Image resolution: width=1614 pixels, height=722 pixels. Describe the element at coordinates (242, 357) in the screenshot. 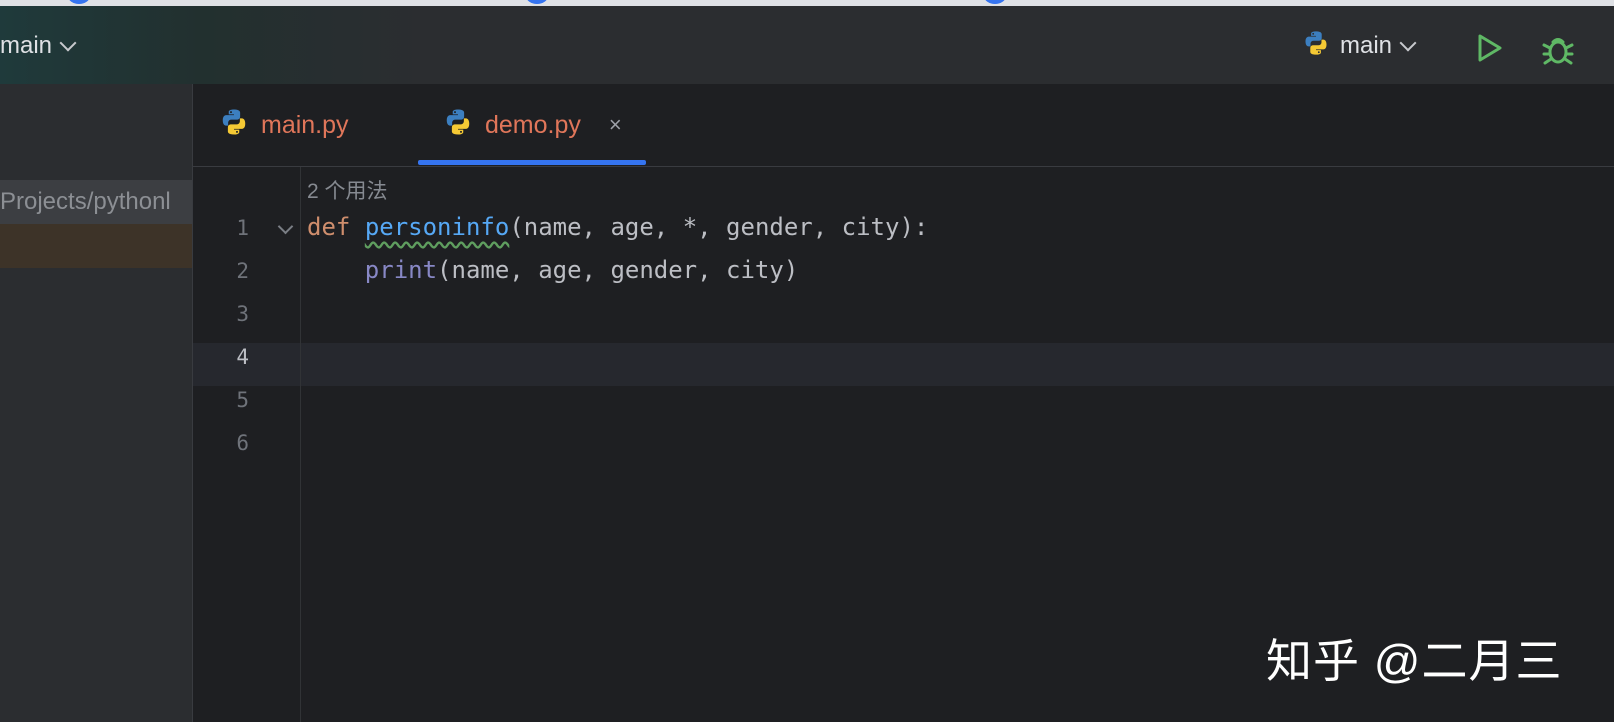

I see `line-number-current: 4` at that location.